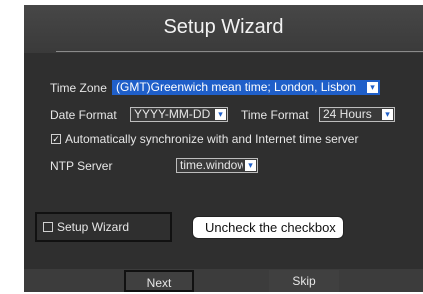  What do you see at coordinates (304, 281) in the screenshot?
I see `skip-button: Skip` at bounding box center [304, 281].